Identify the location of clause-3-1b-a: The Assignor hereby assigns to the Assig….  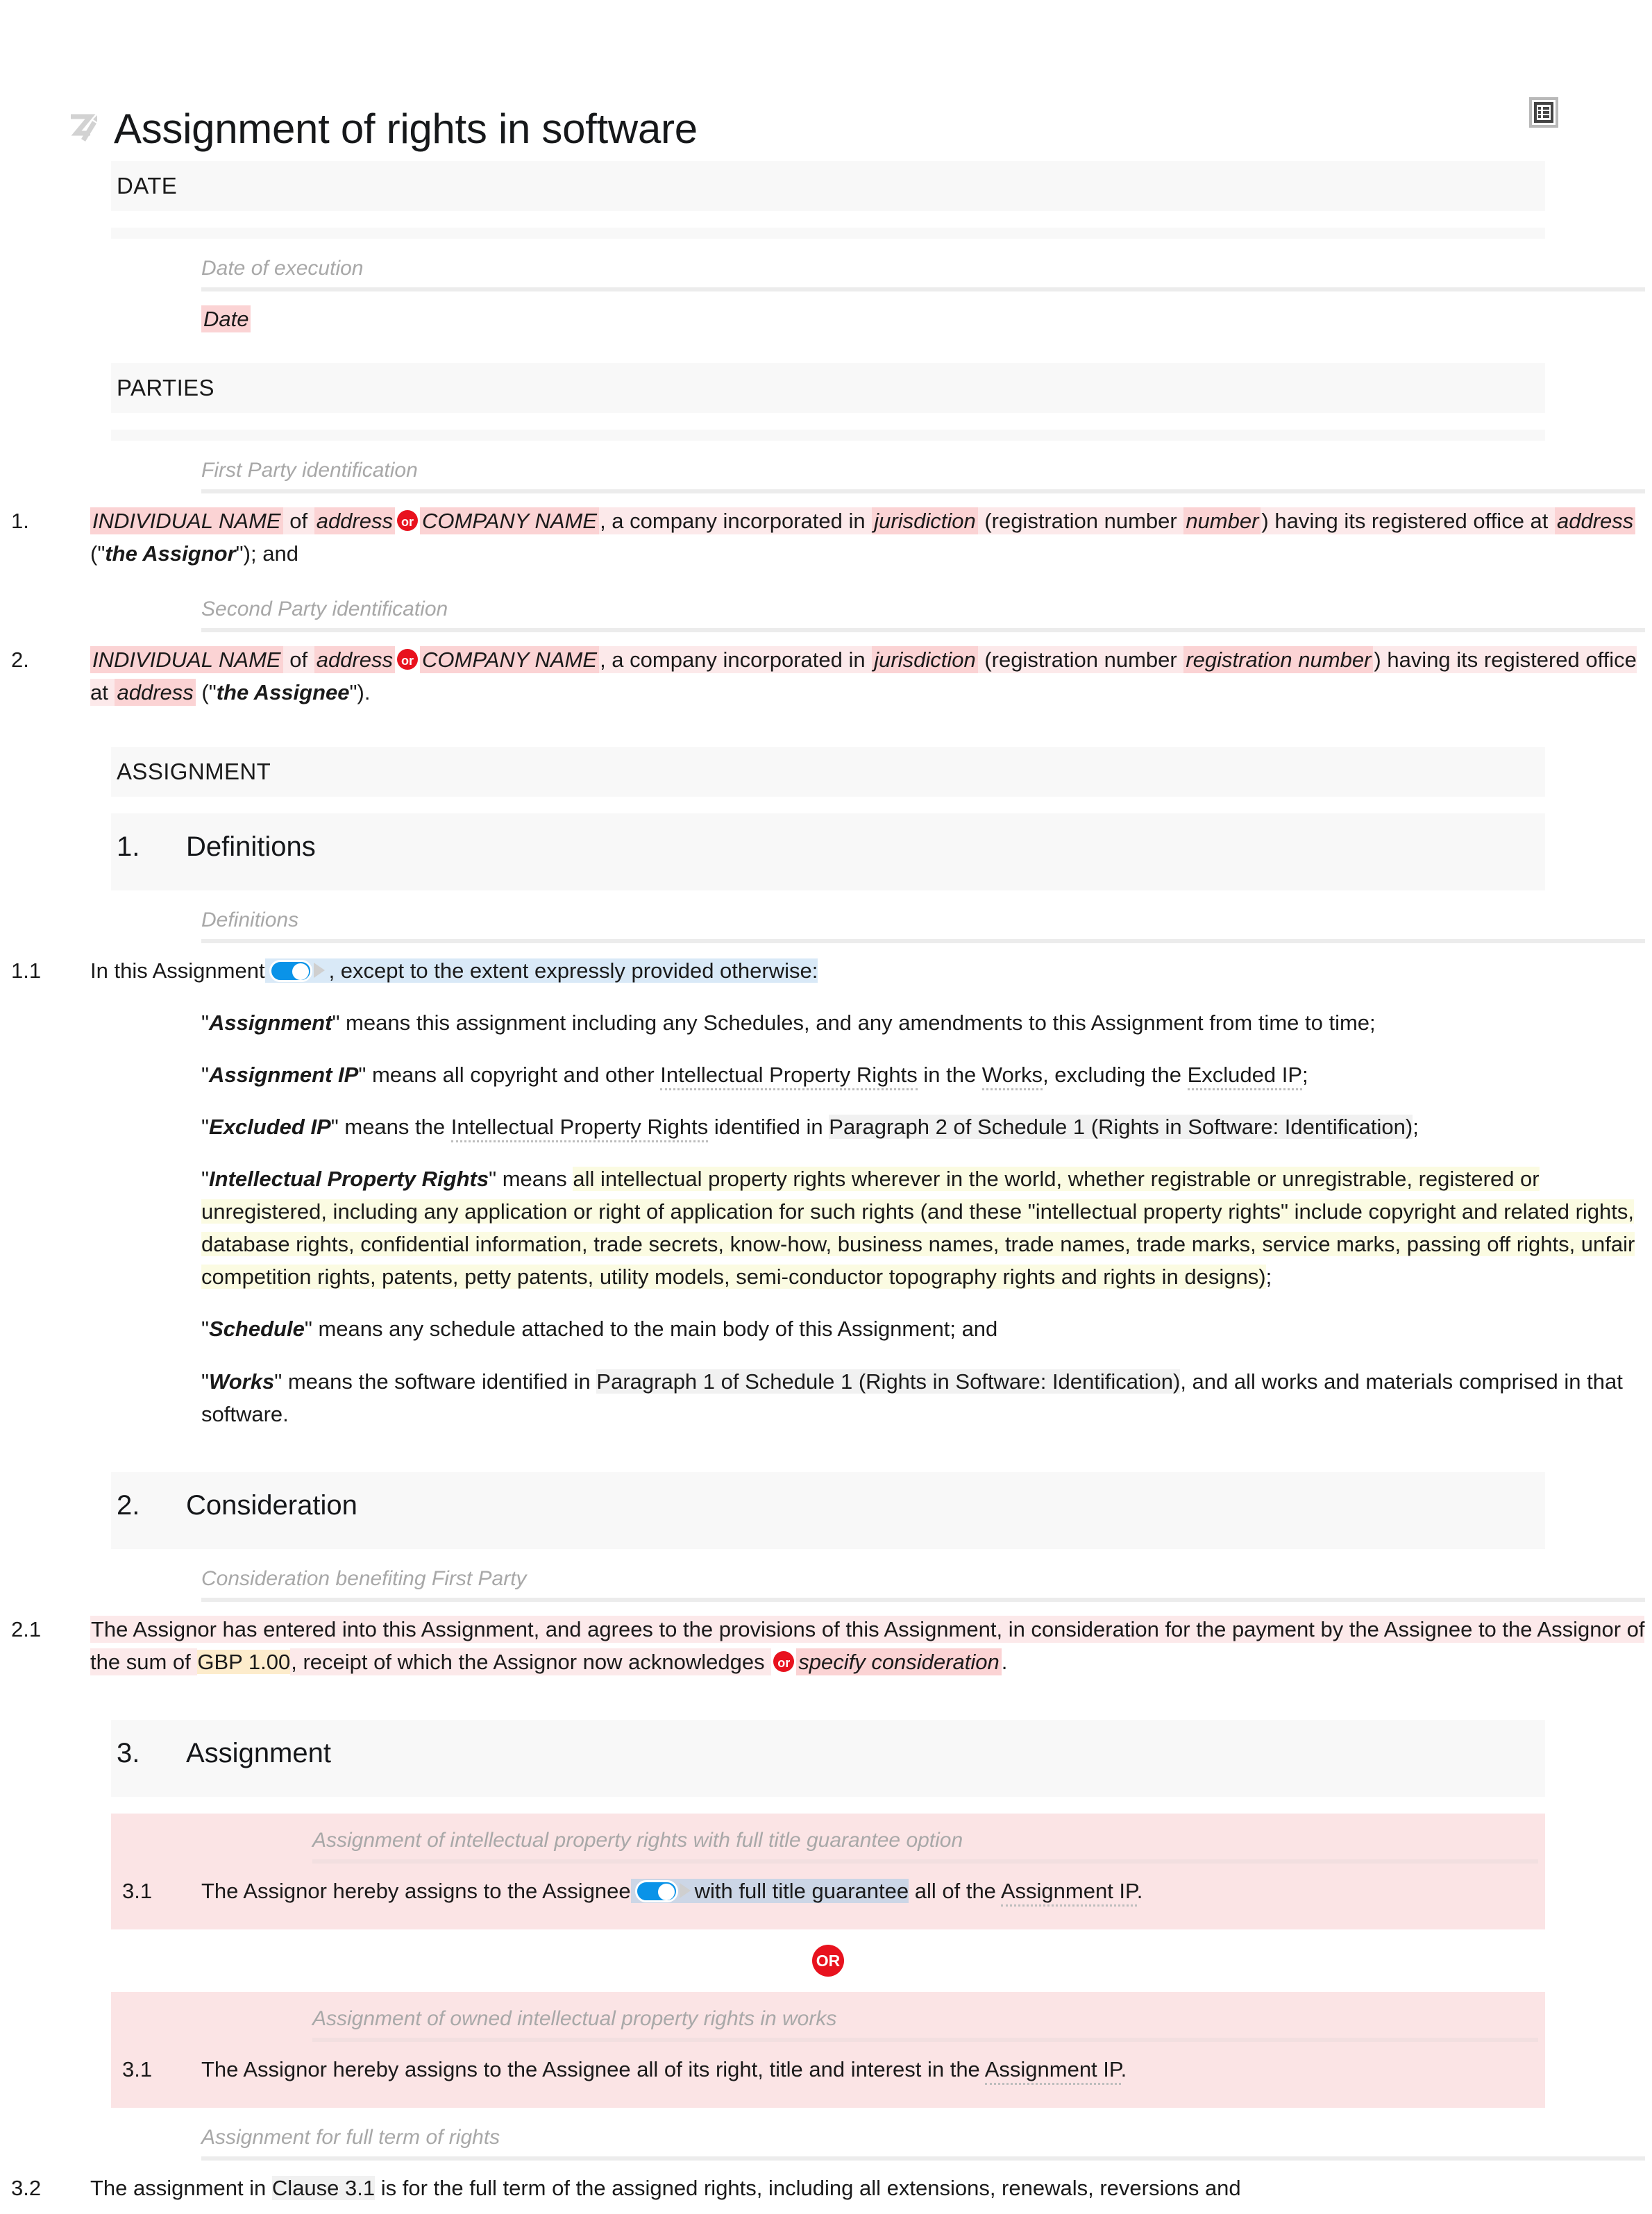
(593, 2070).